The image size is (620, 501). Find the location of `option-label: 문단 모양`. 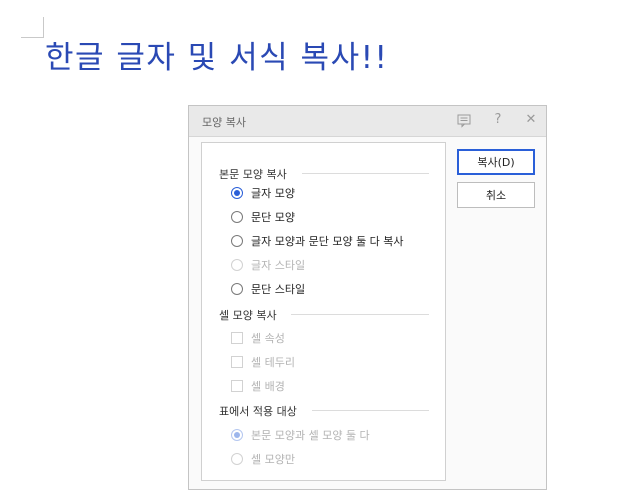

option-label: 문단 모양 is located at coordinates (273, 217).